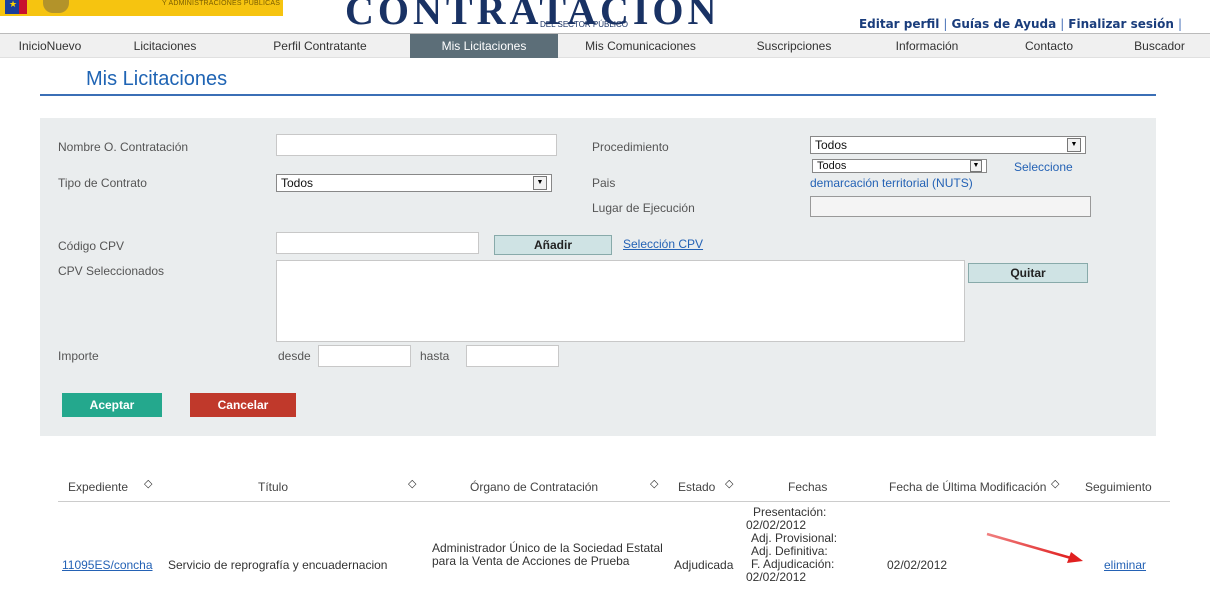  What do you see at coordinates (278, 565) in the screenshot?
I see `titulo-cell: Servicio de reprografía y encuadernacion` at bounding box center [278, 565].